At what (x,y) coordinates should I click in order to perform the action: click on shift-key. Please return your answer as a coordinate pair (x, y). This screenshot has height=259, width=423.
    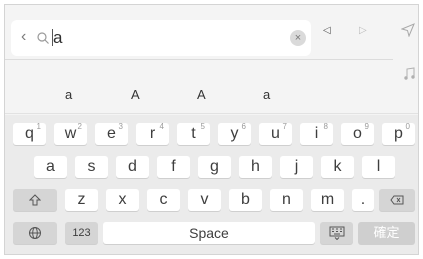
    Looking at the image, I should click on (35, 200).